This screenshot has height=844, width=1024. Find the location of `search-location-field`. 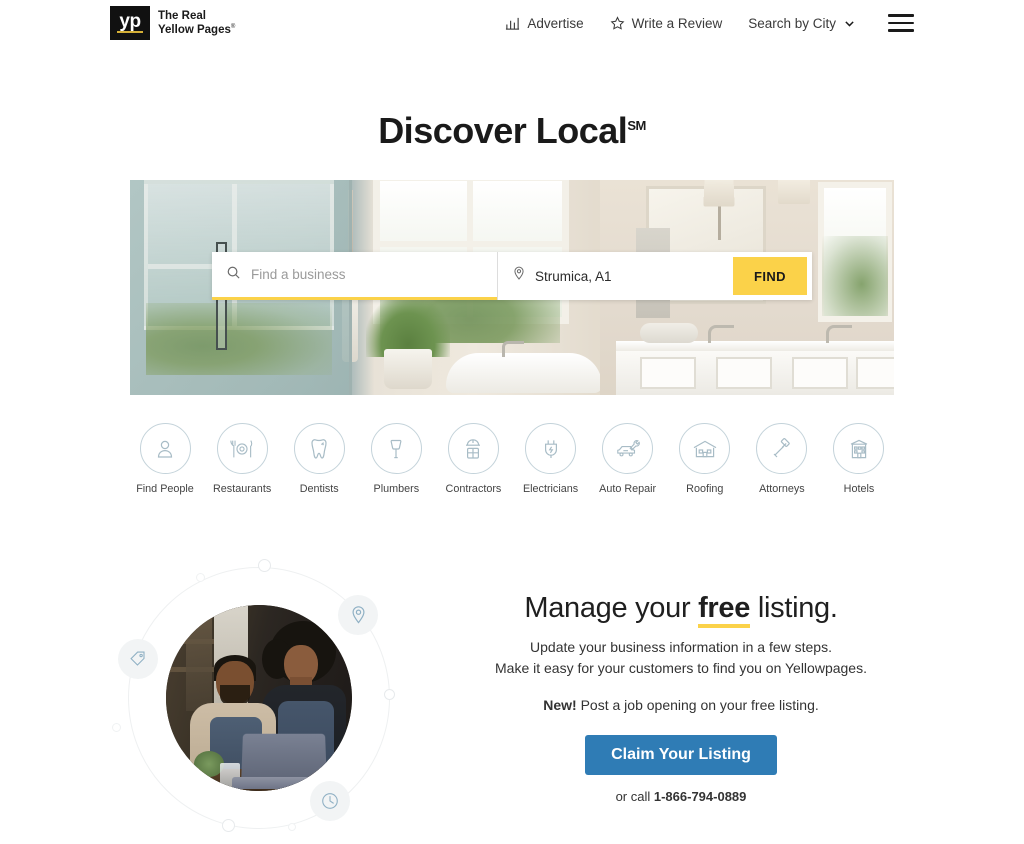

search-location-field is located at coordinates (615, 276).